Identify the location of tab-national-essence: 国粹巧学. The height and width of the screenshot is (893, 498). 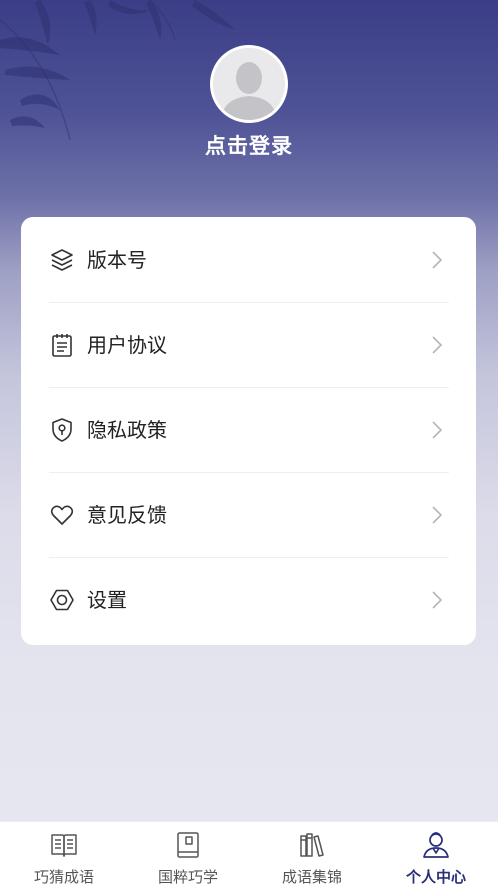
(188, 857).